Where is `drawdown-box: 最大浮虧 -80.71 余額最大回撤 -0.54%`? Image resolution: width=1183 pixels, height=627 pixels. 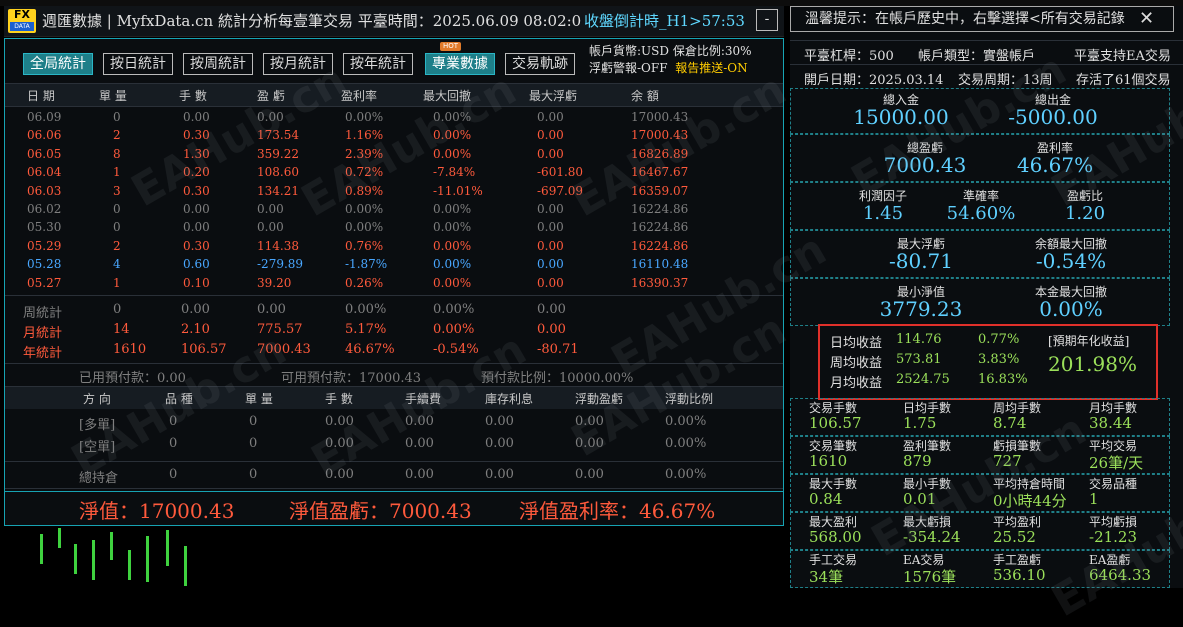 drawdown-box: 最大浮虧 -80.71 余額最大回撤 -0.54% is located at coordinates (980, 254).